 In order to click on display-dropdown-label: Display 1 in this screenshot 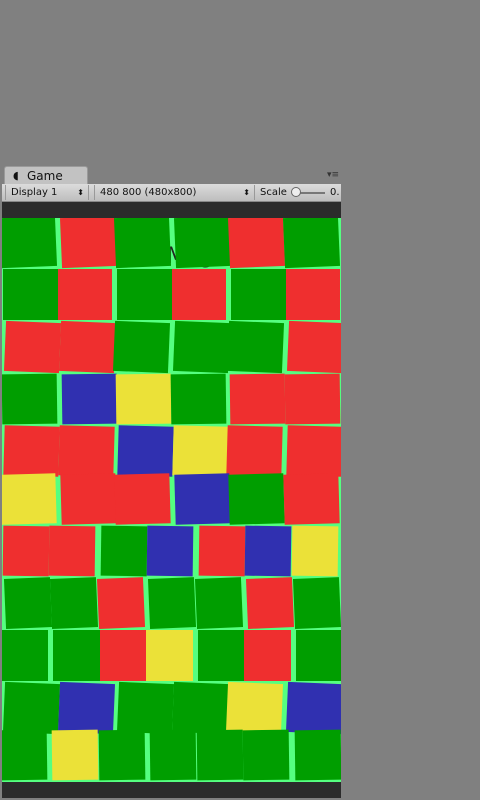, I will do `click(34, 192)`.